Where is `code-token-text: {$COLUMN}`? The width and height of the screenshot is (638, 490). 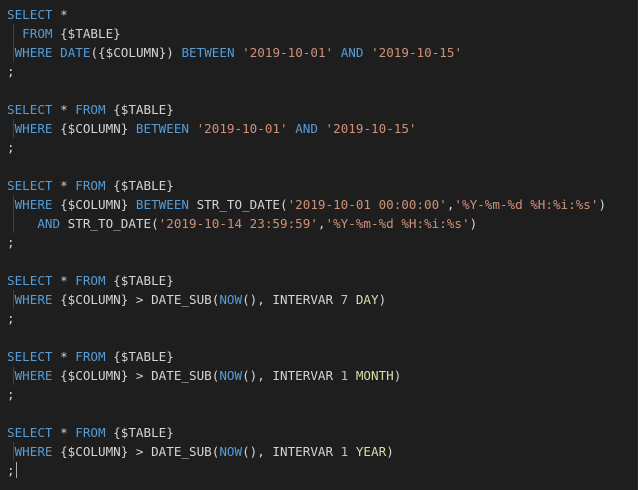
code-token-text: {$COLUMN} is located at coordinates (94, 128).